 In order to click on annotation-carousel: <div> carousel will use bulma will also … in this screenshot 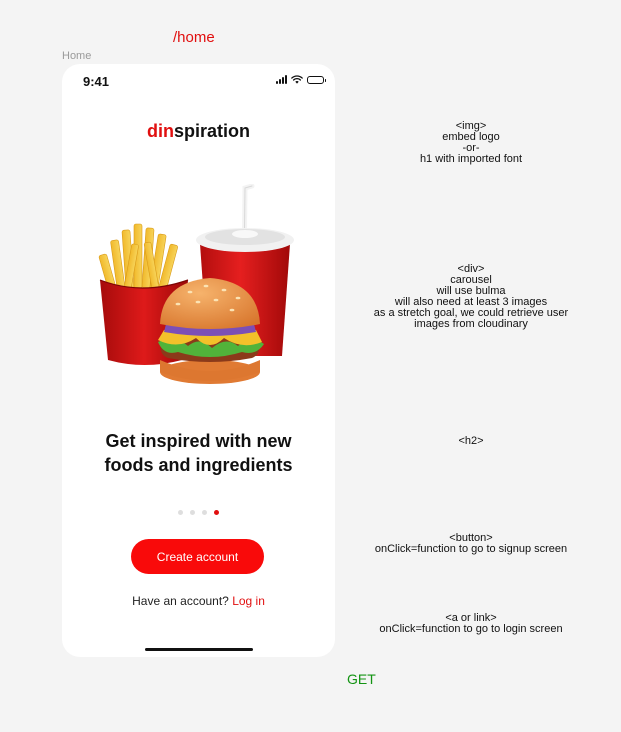, I will do `click(471, 296)`.